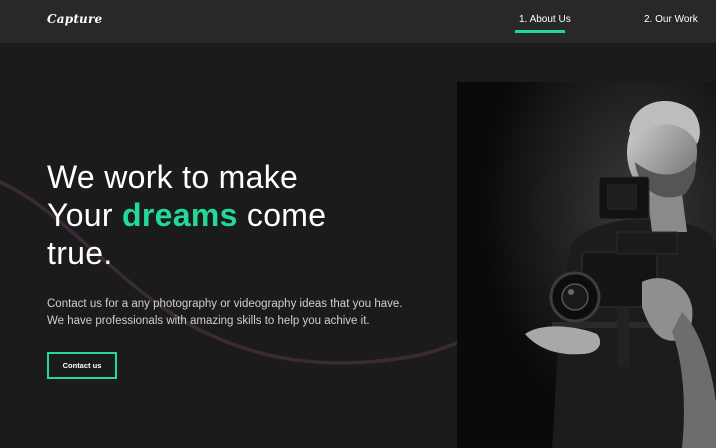 Image resolution: width=716 pixels, height=448 pixels. What do you see at coordinates (180, 215) in the screenshot?
I see `hero-title-accent: dreams` at bounding box center [180, 215].